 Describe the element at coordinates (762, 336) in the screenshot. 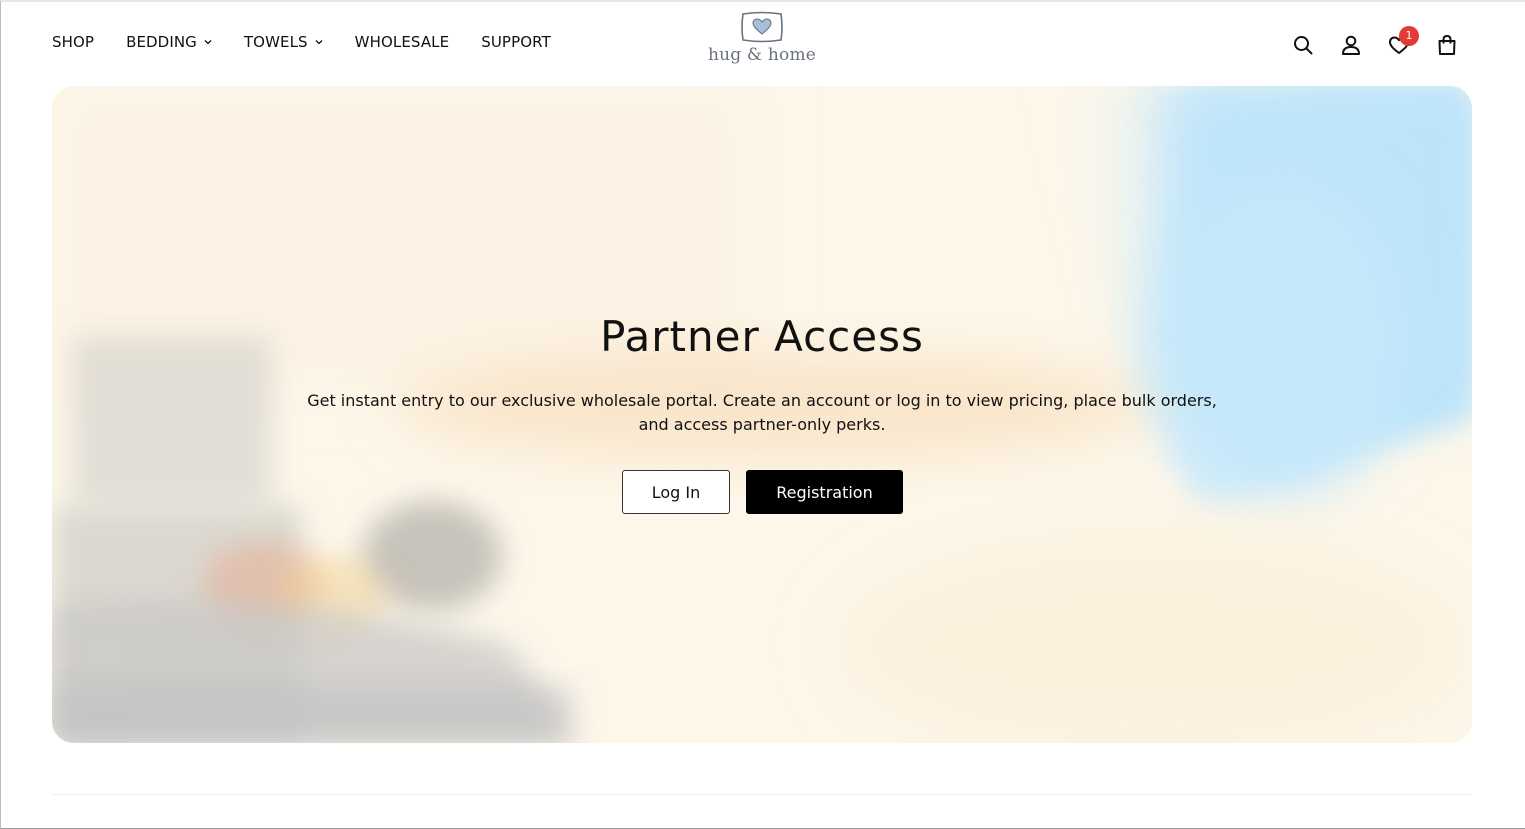

I see `page-title: Partner Access` at that location.